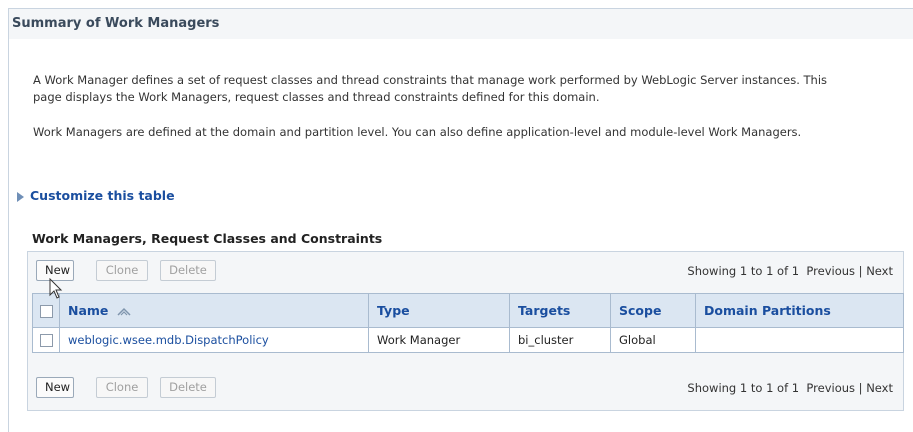  I want to click on name-cell: weblogic.wsee.mdb.DispatchPolicy, so click(214, 340).